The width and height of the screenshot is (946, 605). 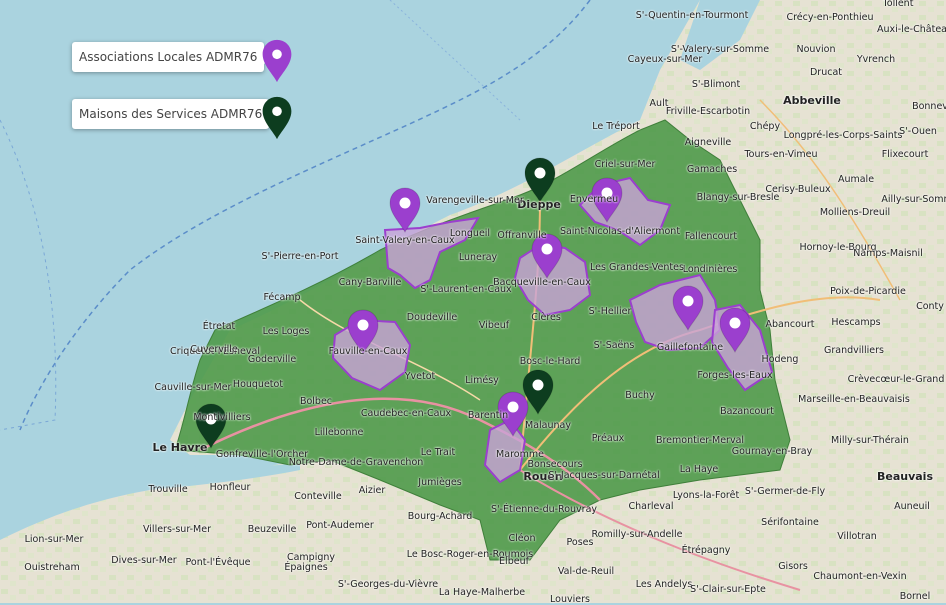 I want to click on place-label: Varengeville-sur-Mer, so click(x=475, y=200).